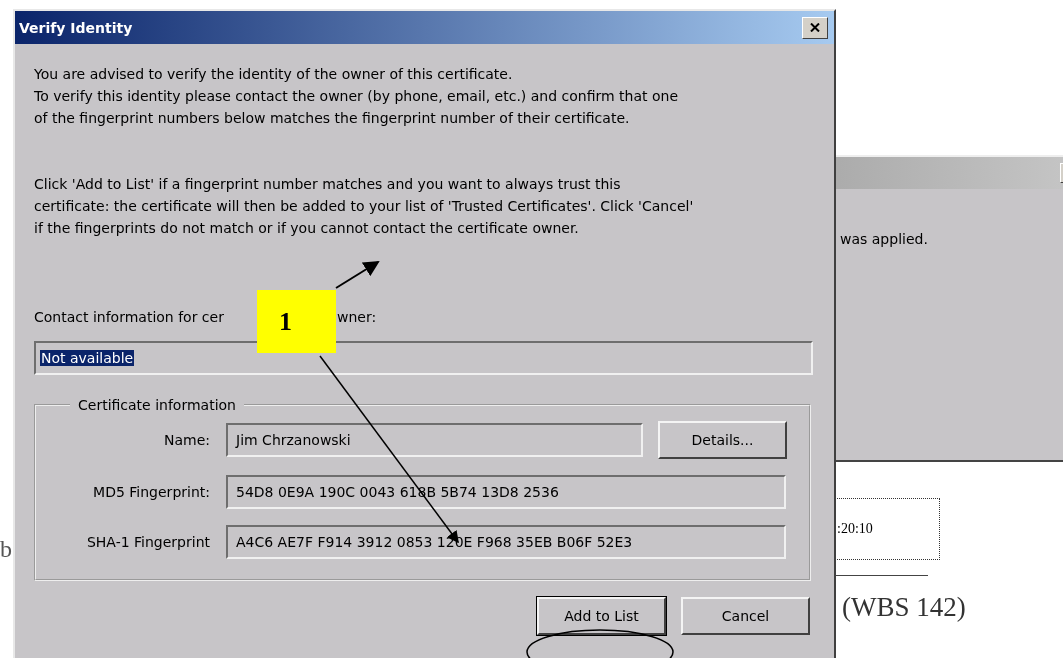  I want to click on close-button, so click(815, 27).